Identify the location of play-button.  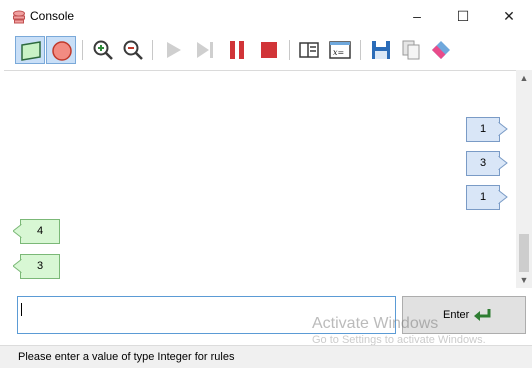
(173, 50).